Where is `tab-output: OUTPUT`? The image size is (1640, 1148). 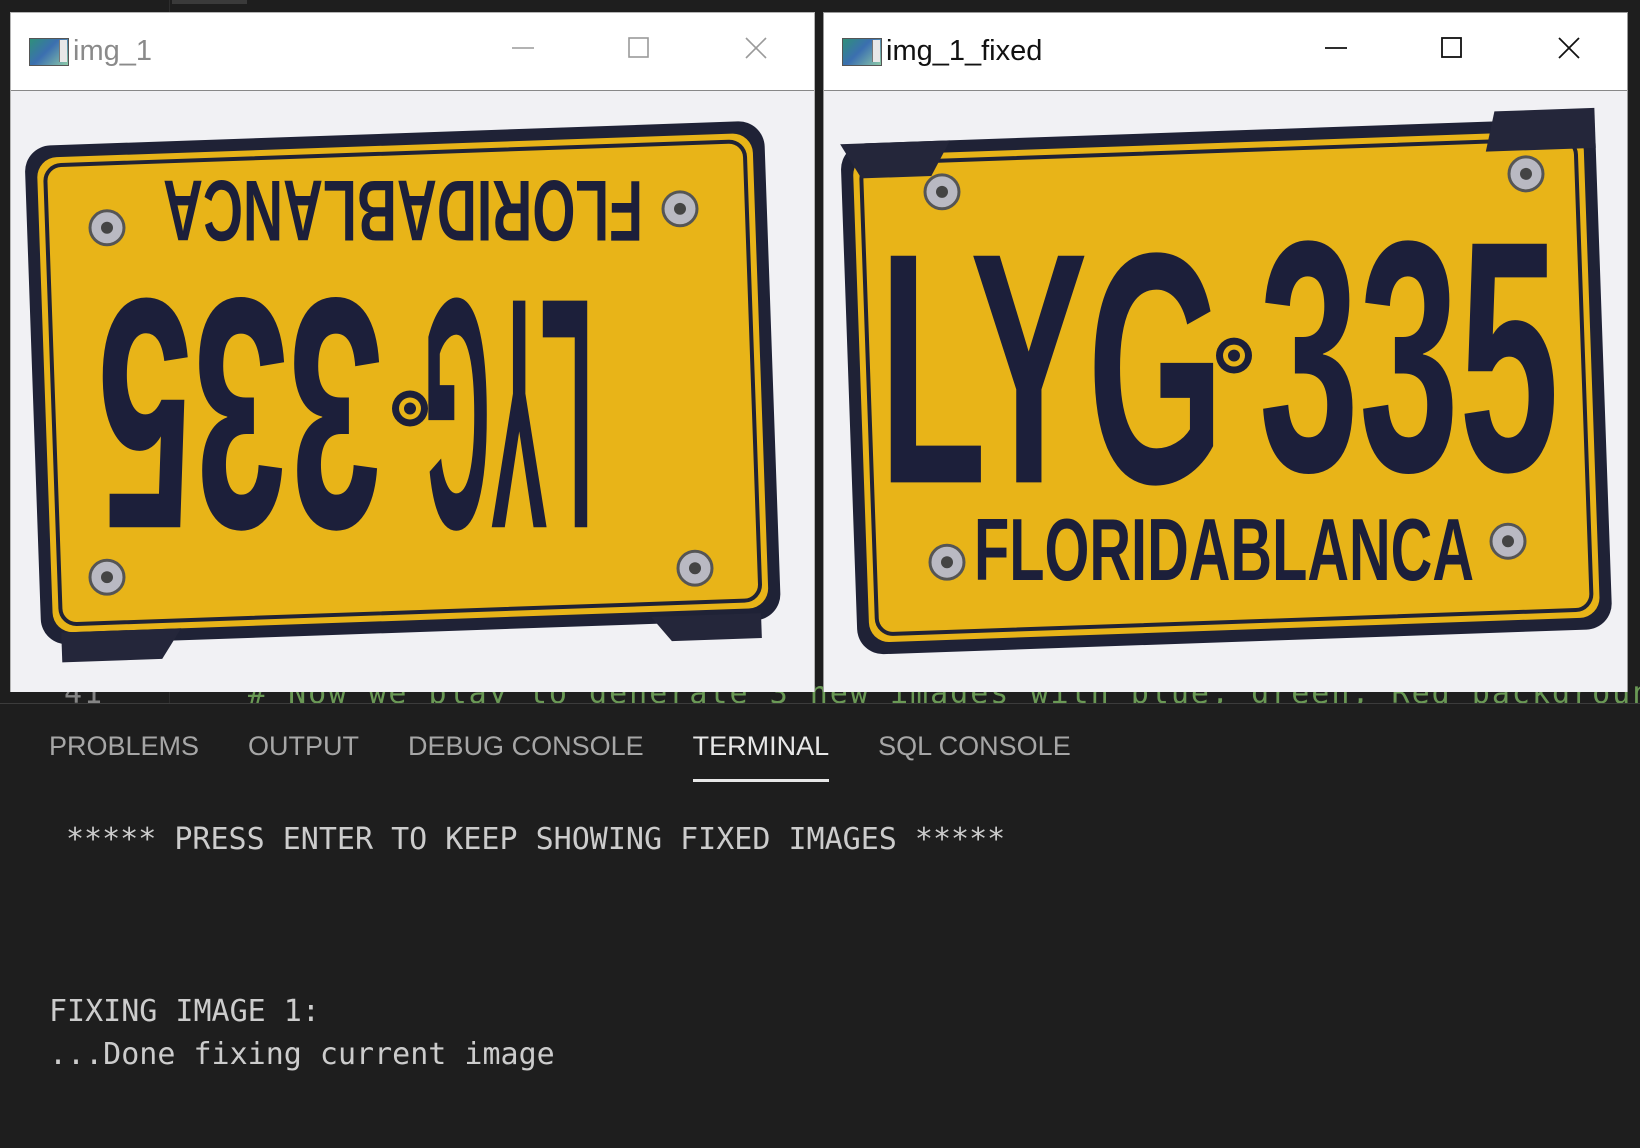
tab-output: OUTPUT is located at coordinates (303, 744).